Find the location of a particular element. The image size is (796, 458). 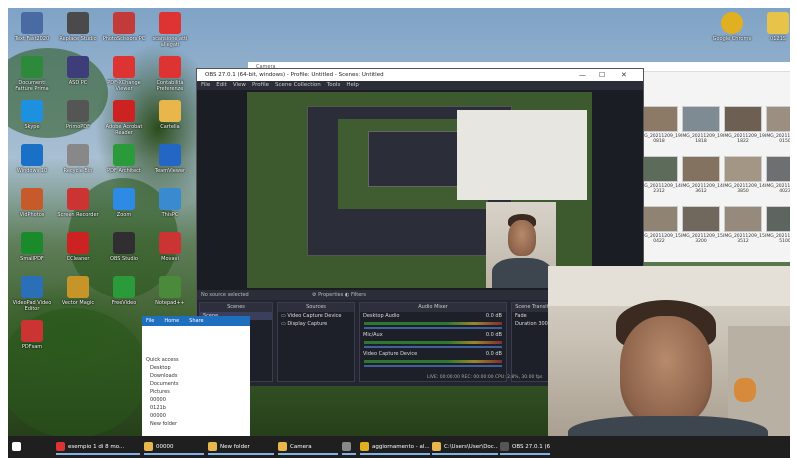

menu-item: Help is located at coordinates (352, 85).